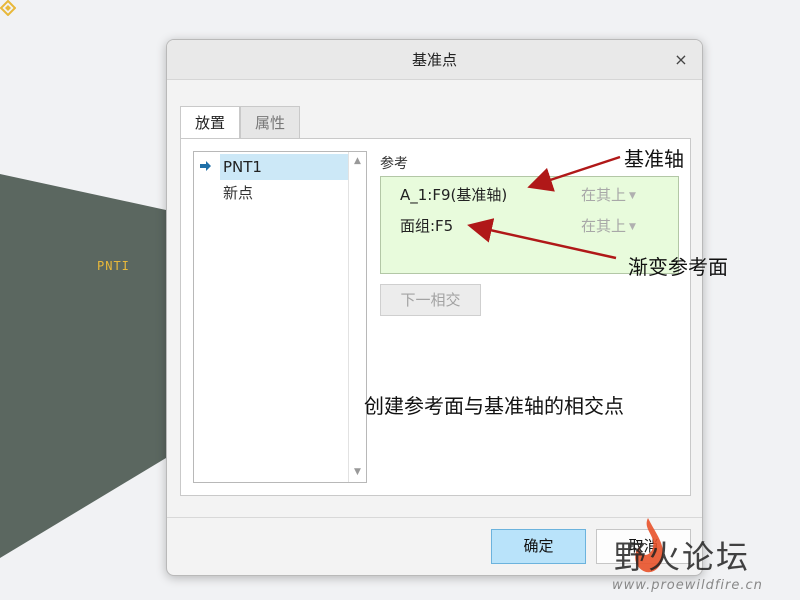  What do you see at coordinates (394, 164) in the screenshot?
I see `references-label: 参考` at bounding box center [394, 164].